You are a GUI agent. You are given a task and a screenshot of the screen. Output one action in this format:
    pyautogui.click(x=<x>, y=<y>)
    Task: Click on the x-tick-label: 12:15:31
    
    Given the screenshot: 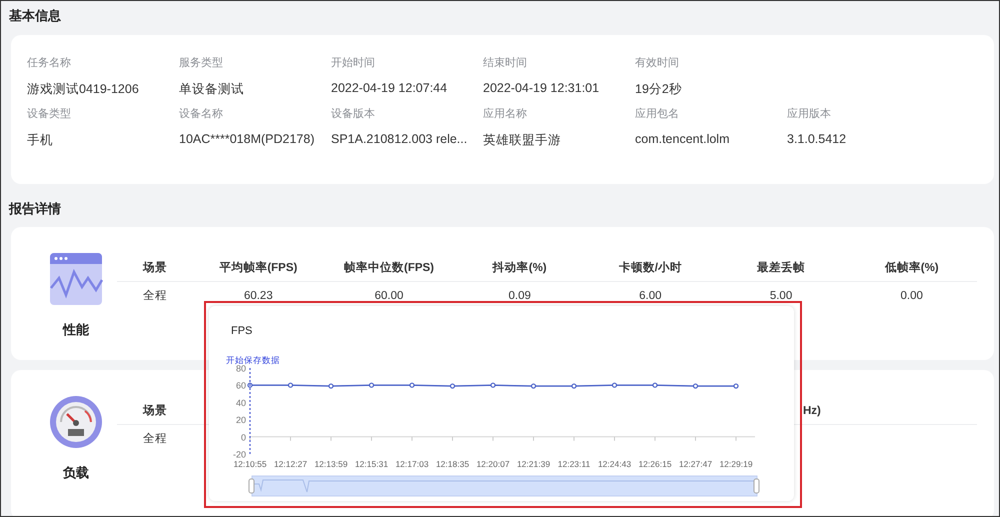 What is the action you would take?
    pyautogui.click(x=371, y=464)
    